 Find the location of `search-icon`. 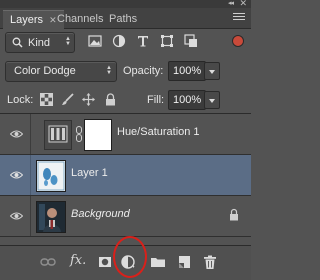

search-icon is located at coordinates (17, 44).